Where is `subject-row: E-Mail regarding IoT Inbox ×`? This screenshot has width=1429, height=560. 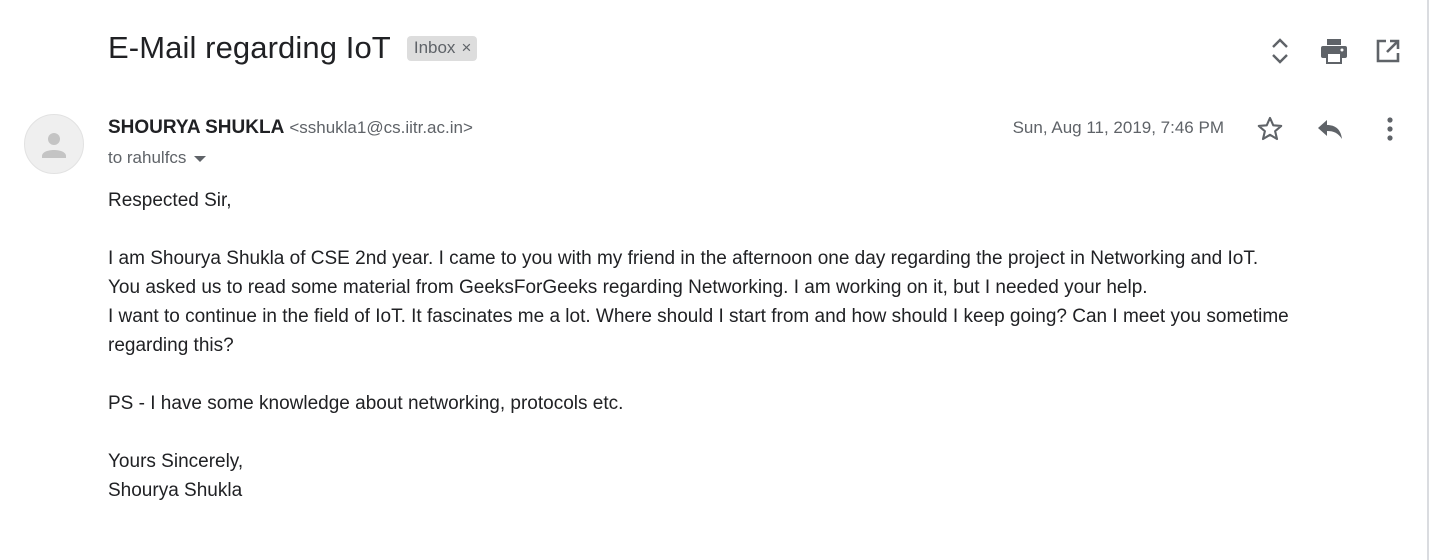 subject-row: E-Mail regarding IoT Inbox × is located at coordinates (293, 48).